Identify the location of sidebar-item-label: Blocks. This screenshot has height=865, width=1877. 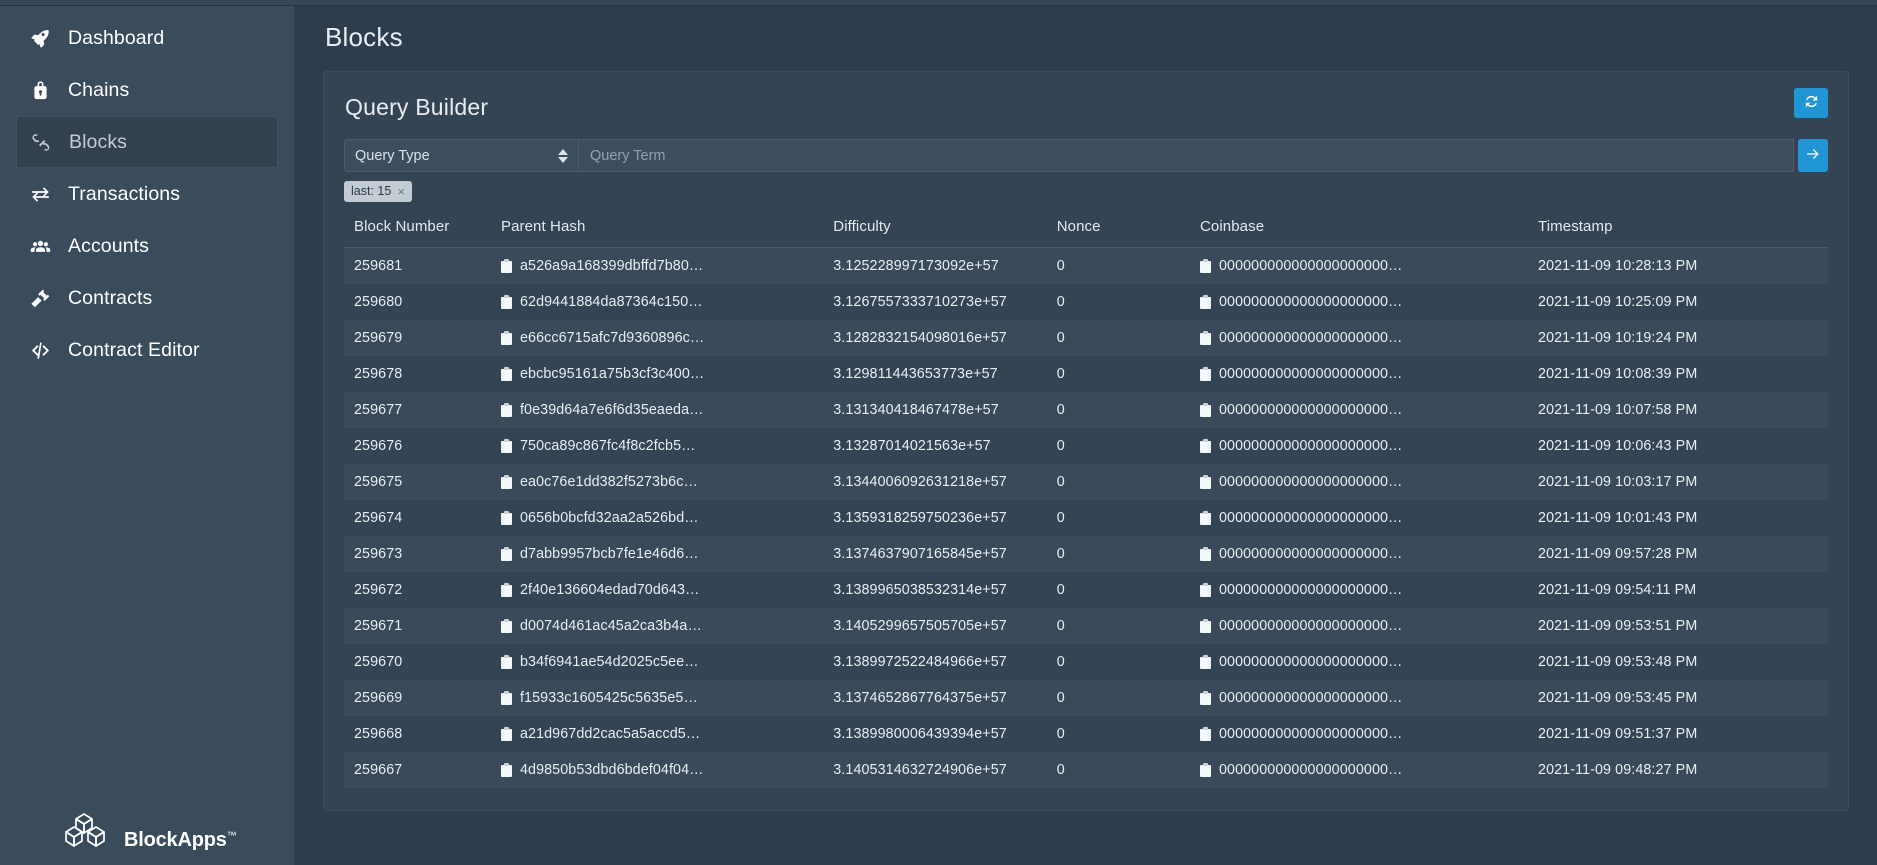
(98, 141).